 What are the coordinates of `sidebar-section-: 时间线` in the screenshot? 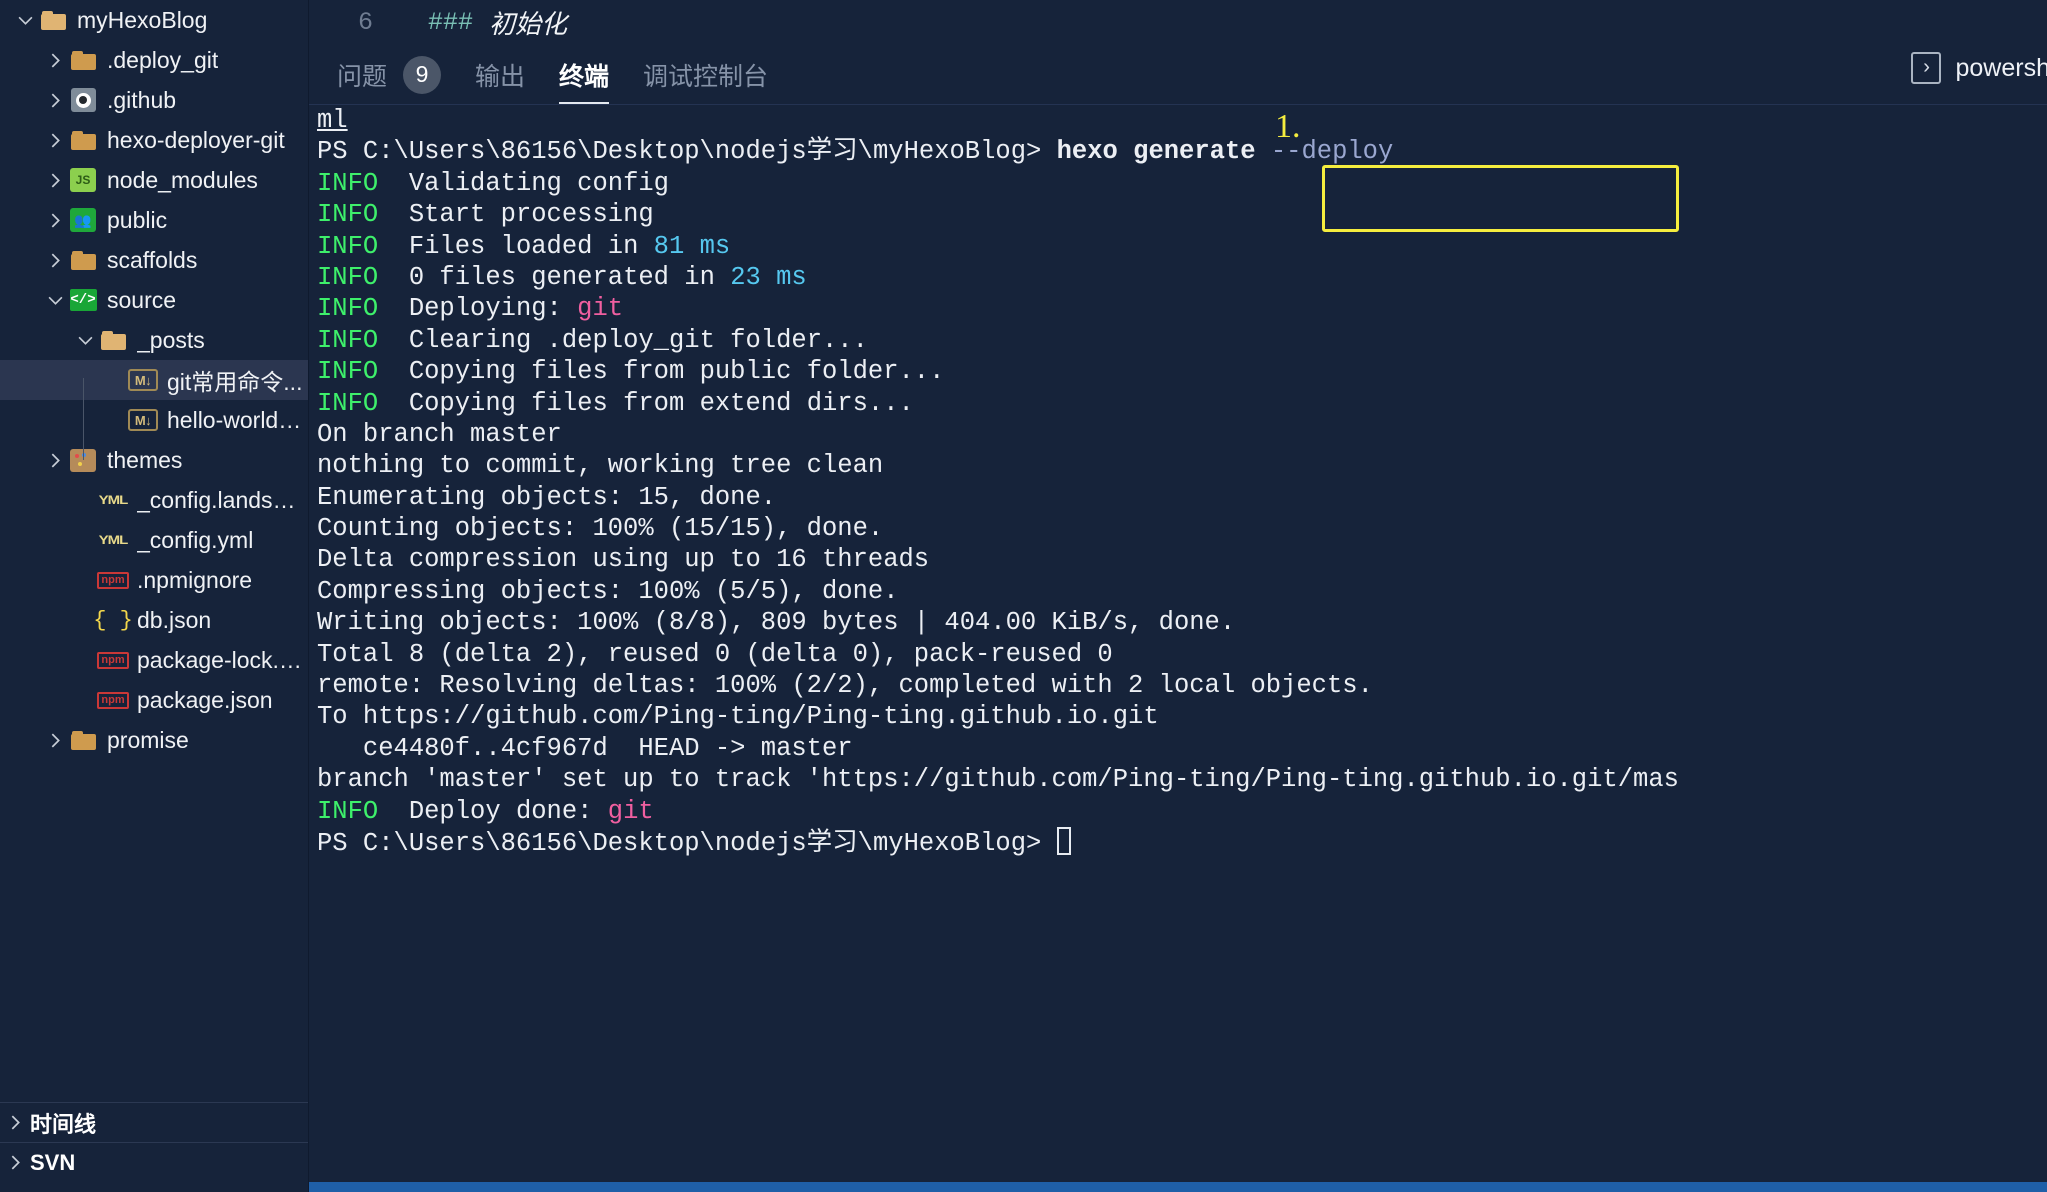 It's located at (154, 1122).